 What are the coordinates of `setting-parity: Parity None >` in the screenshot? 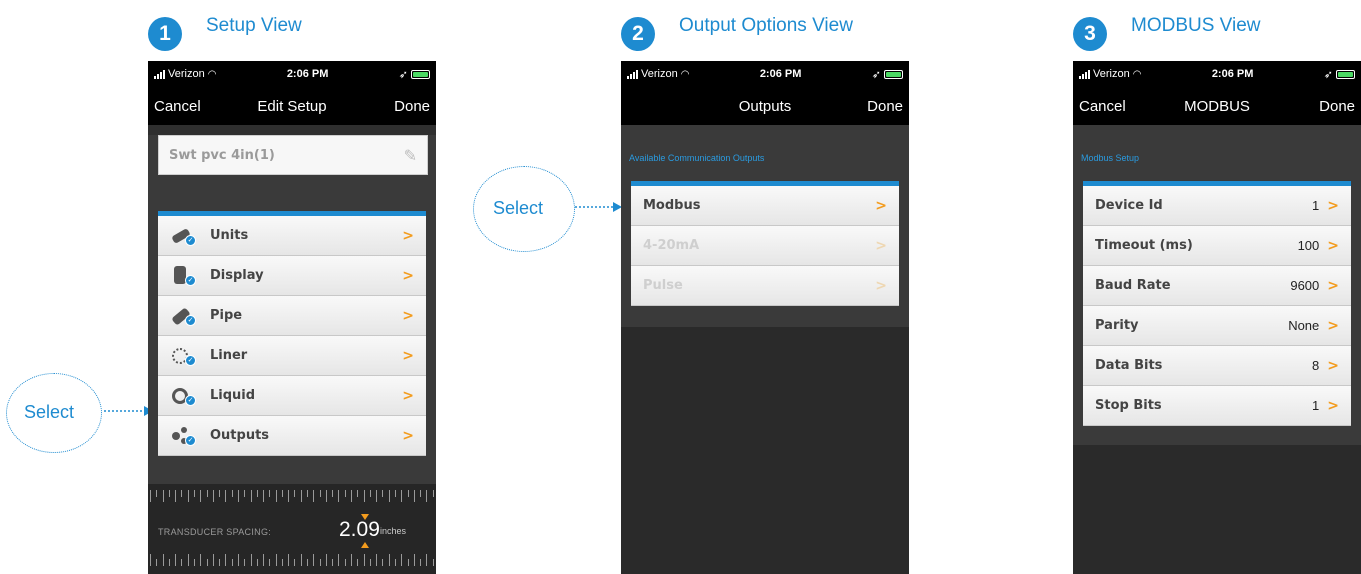 It's located at (1217, 326).